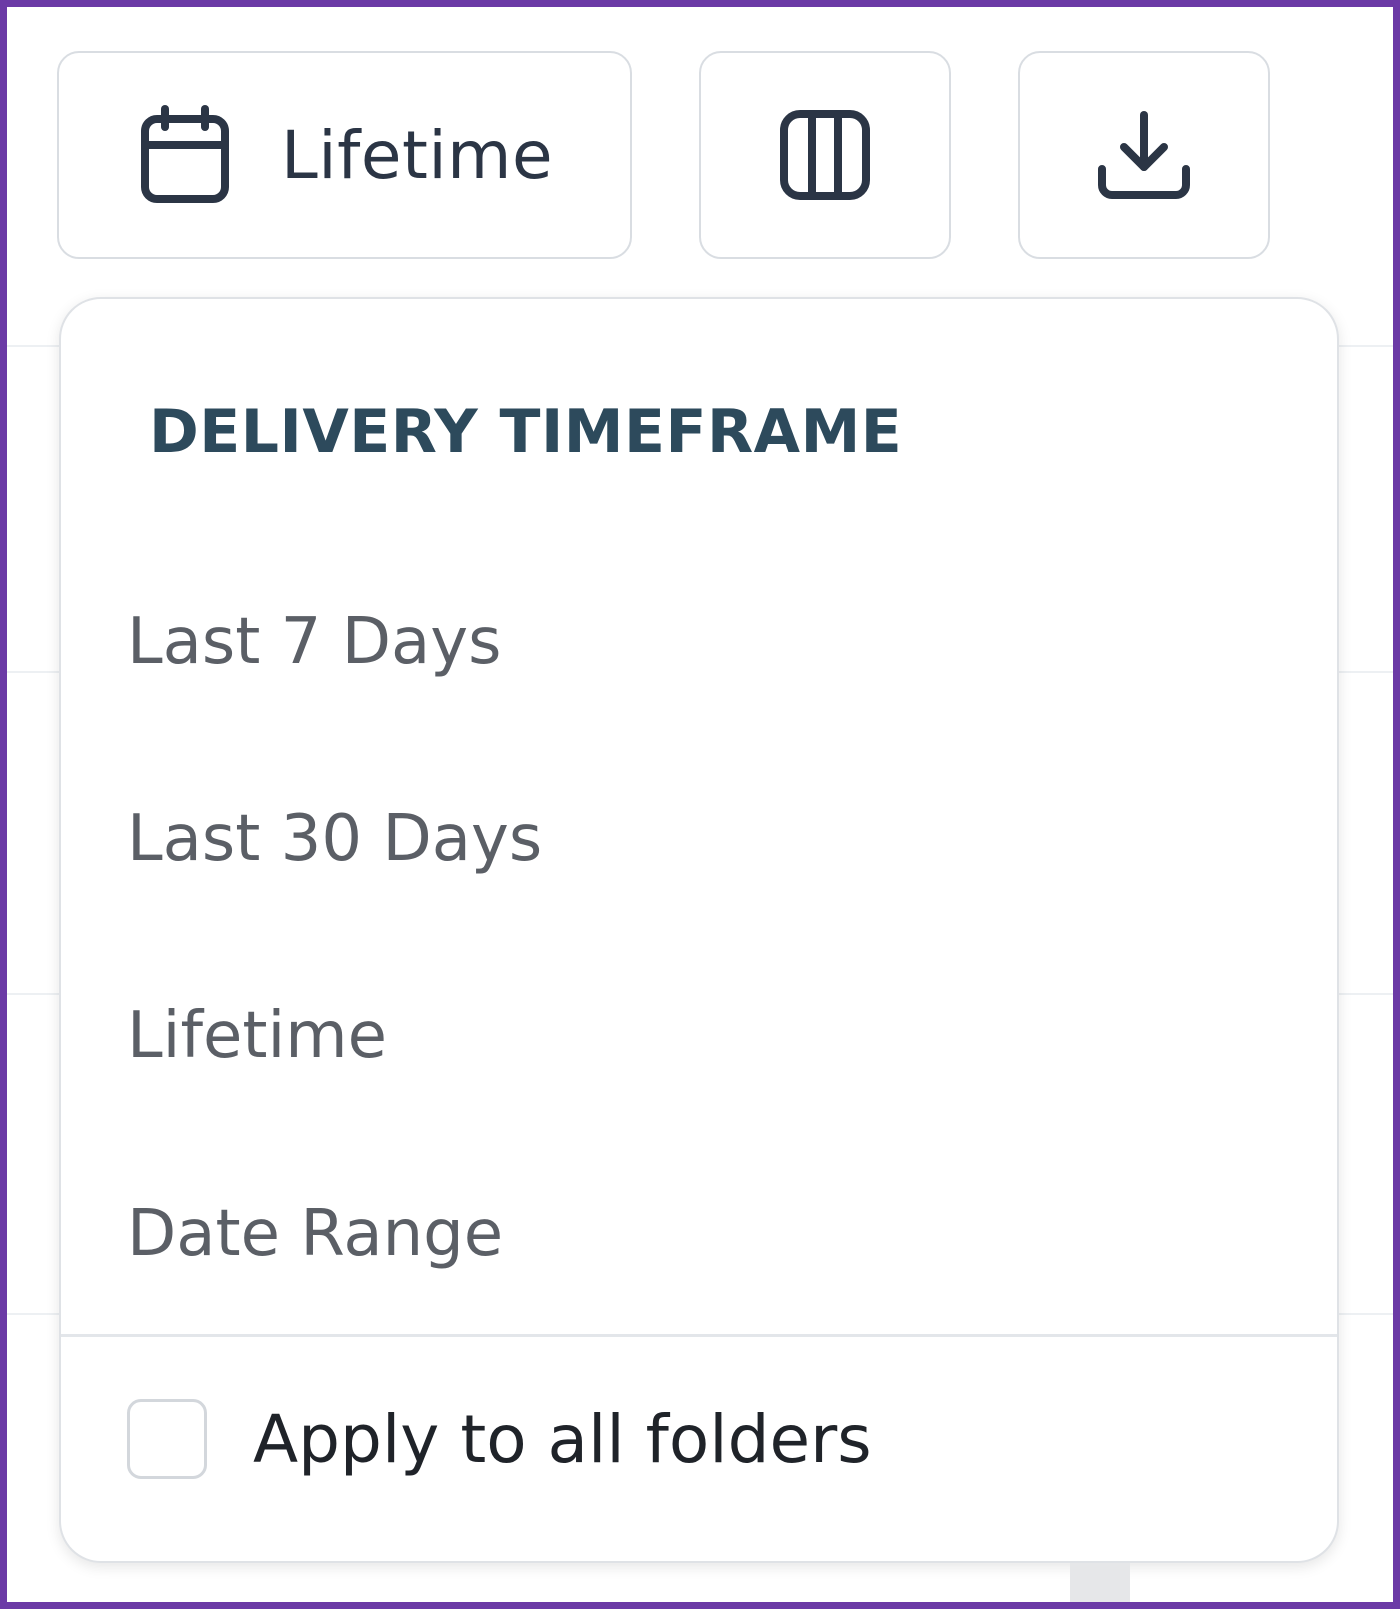 Image resolution: width=1400 pixels, height=1609 pixels. Describe the element at coordinates (315, 1234) in the screenshot. I see `option-date-range: Date Range` at that location.